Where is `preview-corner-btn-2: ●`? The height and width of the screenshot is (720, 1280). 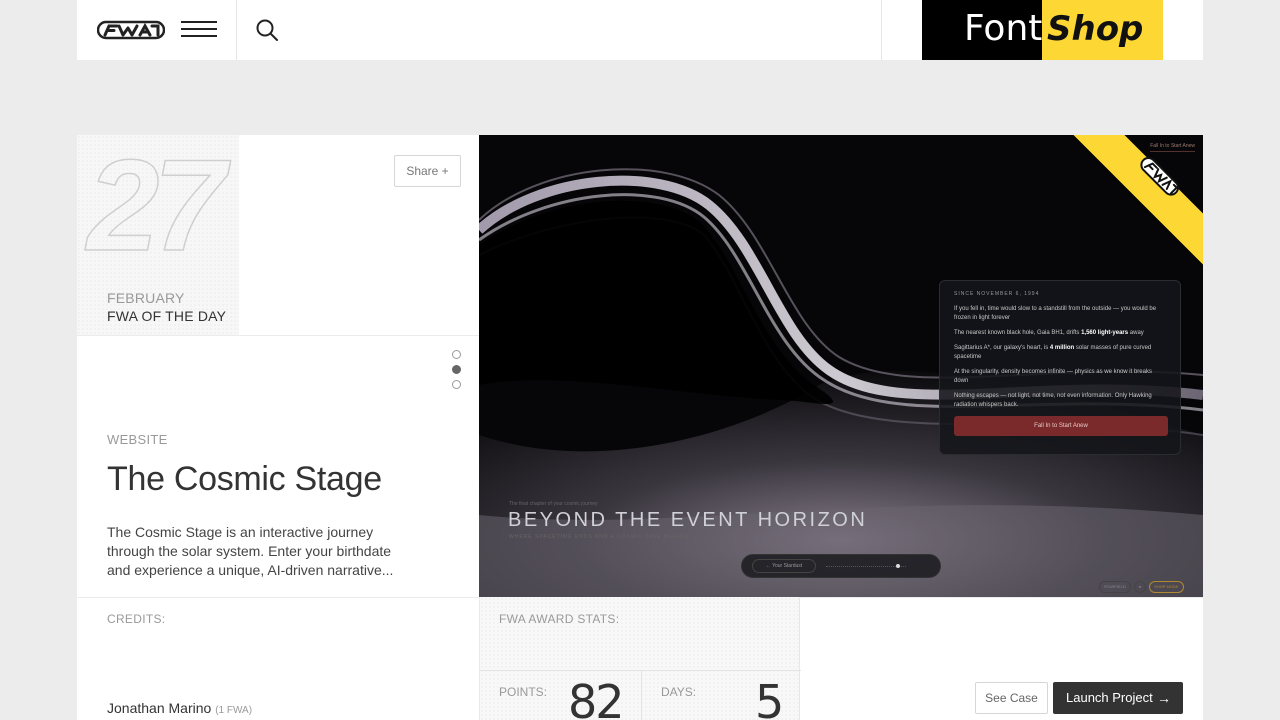 preview-corner-btn-2: ● is located at coordinates (1140, 587).